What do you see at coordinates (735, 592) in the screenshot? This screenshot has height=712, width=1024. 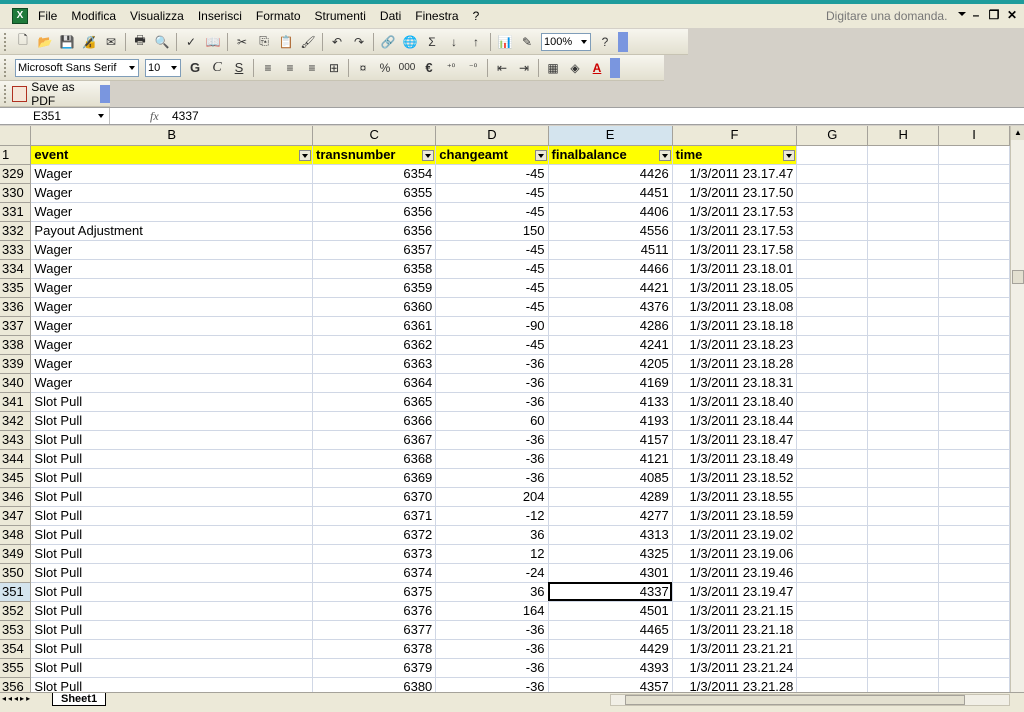 I see `cell-time: 1/3/2011 23.19.47` at bounding box center [735, 592].